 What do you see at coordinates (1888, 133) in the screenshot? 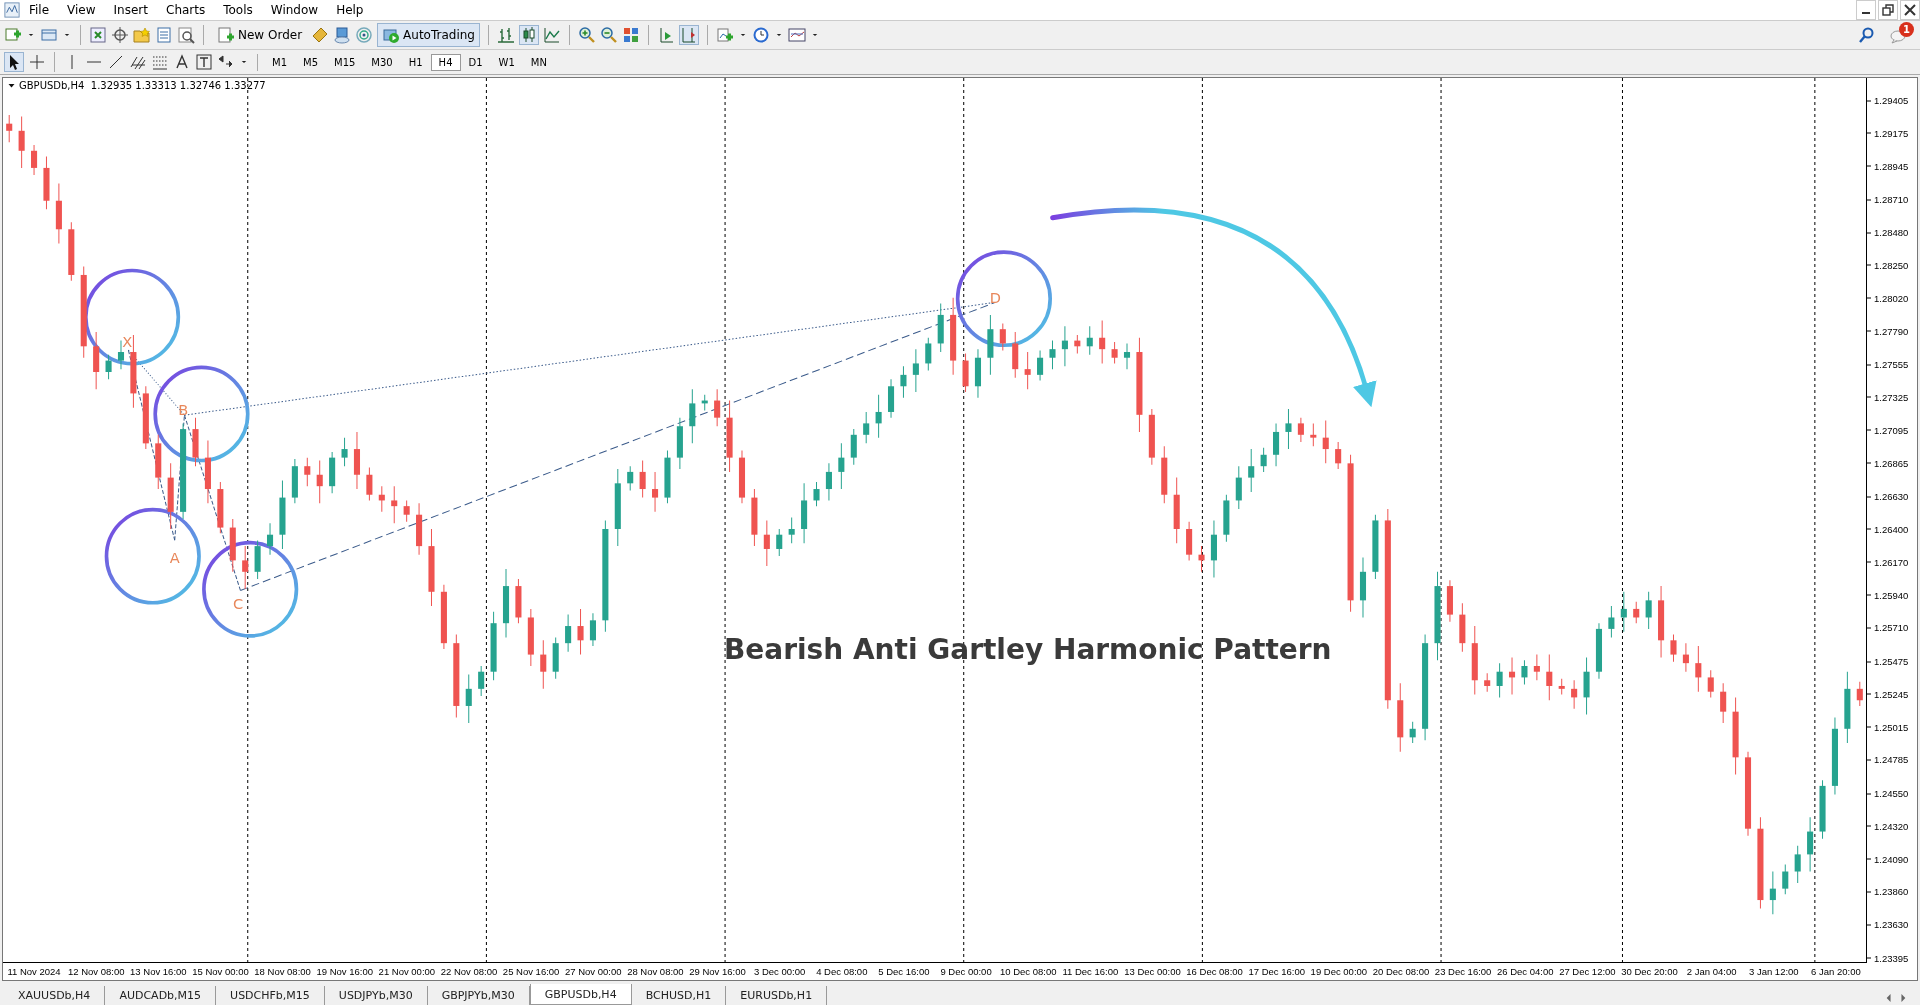
I see `price-label: 1.29175` at bounding box center [1888, 133].